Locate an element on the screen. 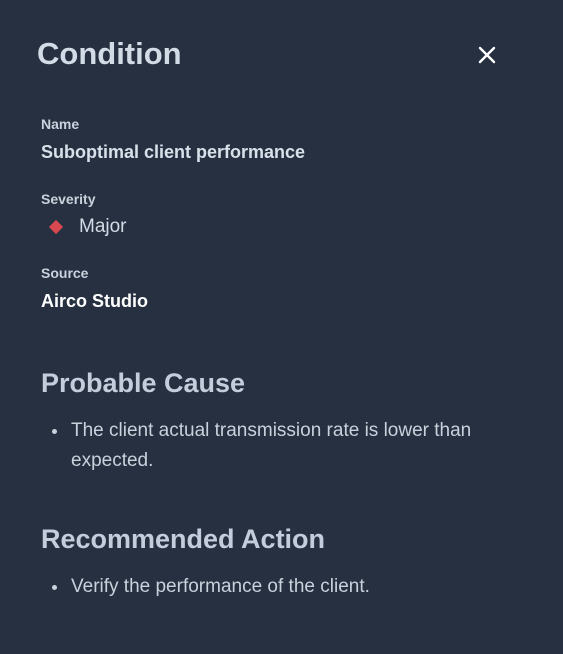 Image resolution: width=563 pixels, height=654 pixels. source-label: Source is located at coordinates (65, 273).